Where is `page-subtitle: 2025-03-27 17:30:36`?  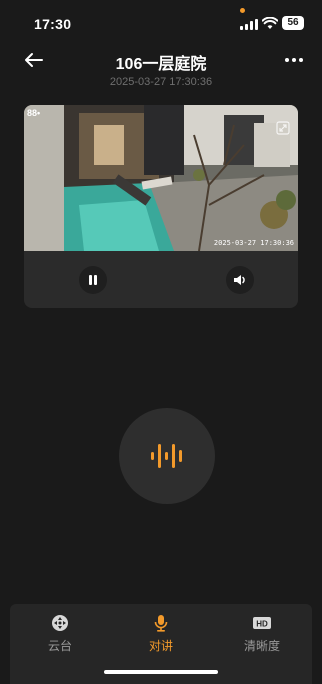 page-subtitle: 2025-03-27 17:30:36 is located at coordinates (161, 82).